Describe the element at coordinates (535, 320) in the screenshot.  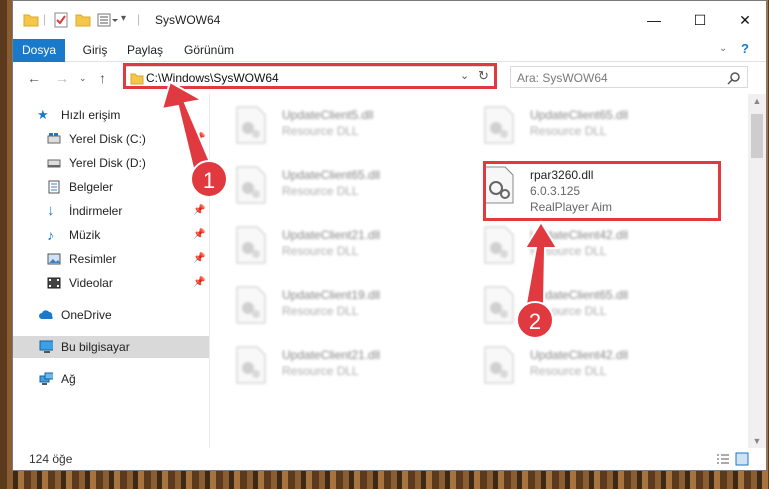
I see `step-marker-2: 2` at that location.